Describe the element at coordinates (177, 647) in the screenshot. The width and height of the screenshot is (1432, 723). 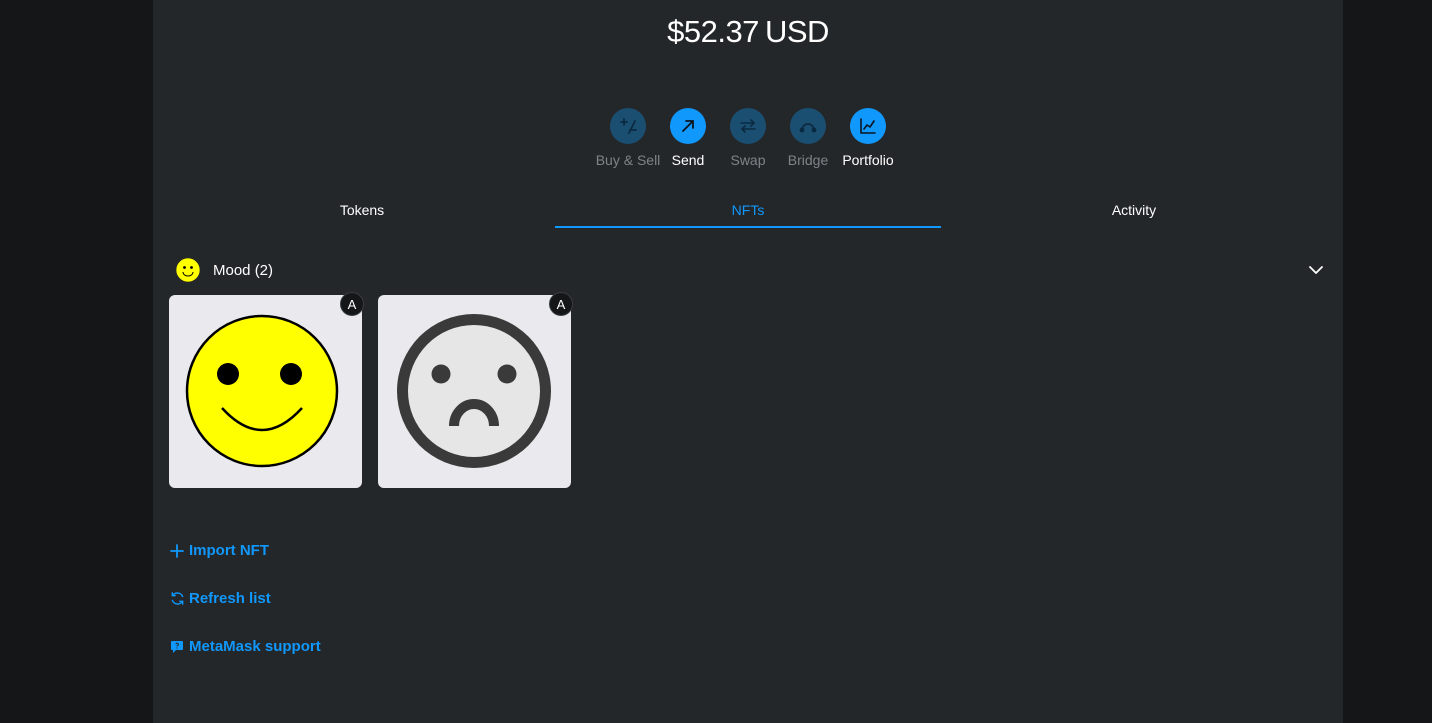
I see `support-chat-icon` at that location.